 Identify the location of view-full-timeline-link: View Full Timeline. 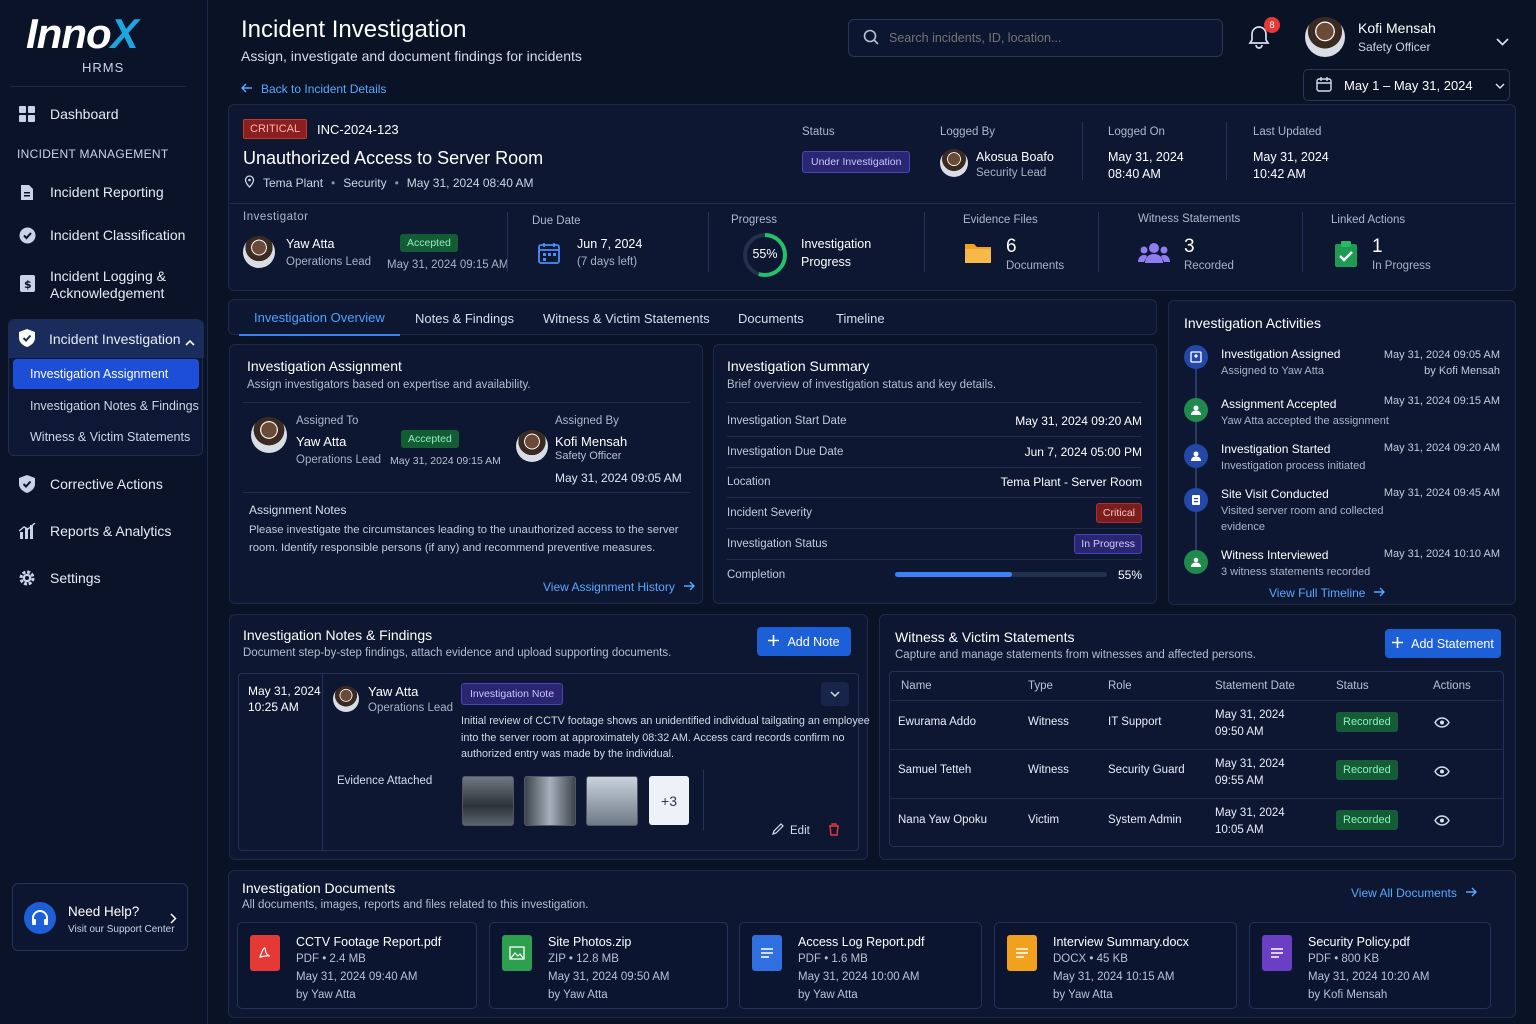
(1327, 593).